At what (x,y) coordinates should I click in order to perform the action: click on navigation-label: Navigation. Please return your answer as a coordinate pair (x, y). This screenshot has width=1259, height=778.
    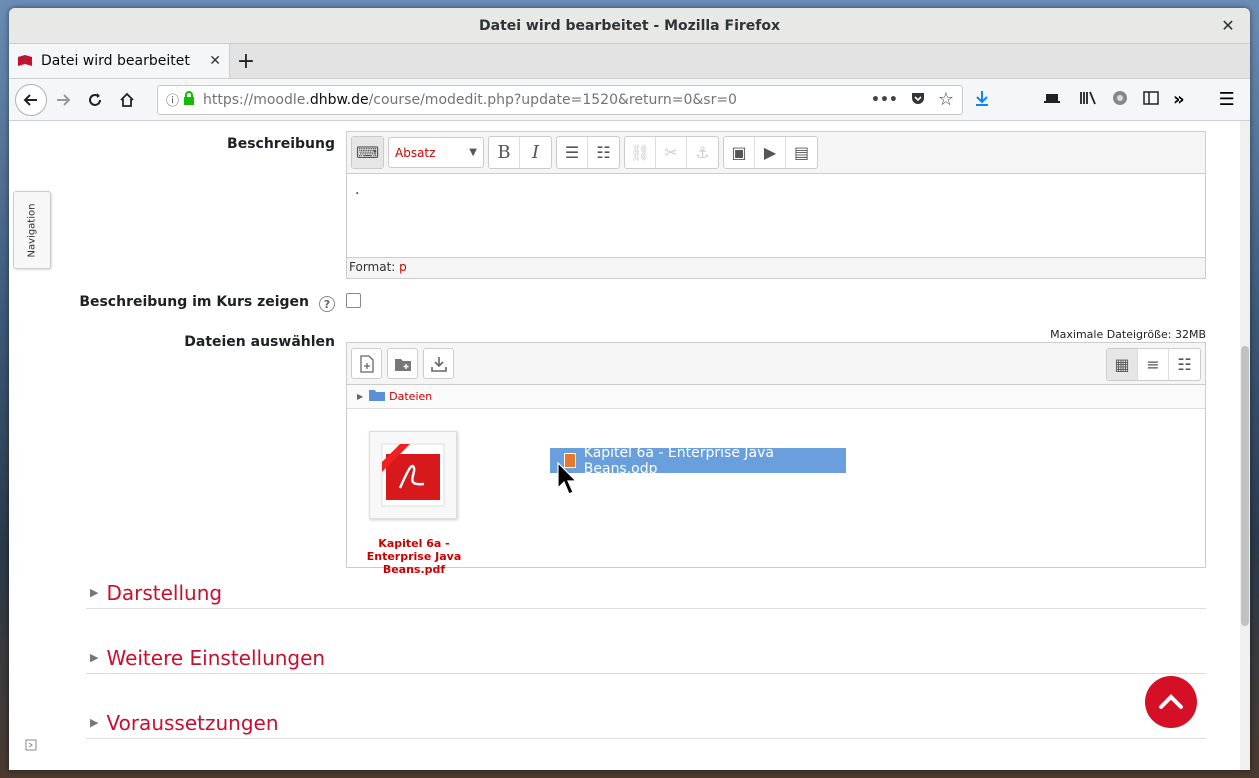
    Looking at the image, I should click on (32, 230).